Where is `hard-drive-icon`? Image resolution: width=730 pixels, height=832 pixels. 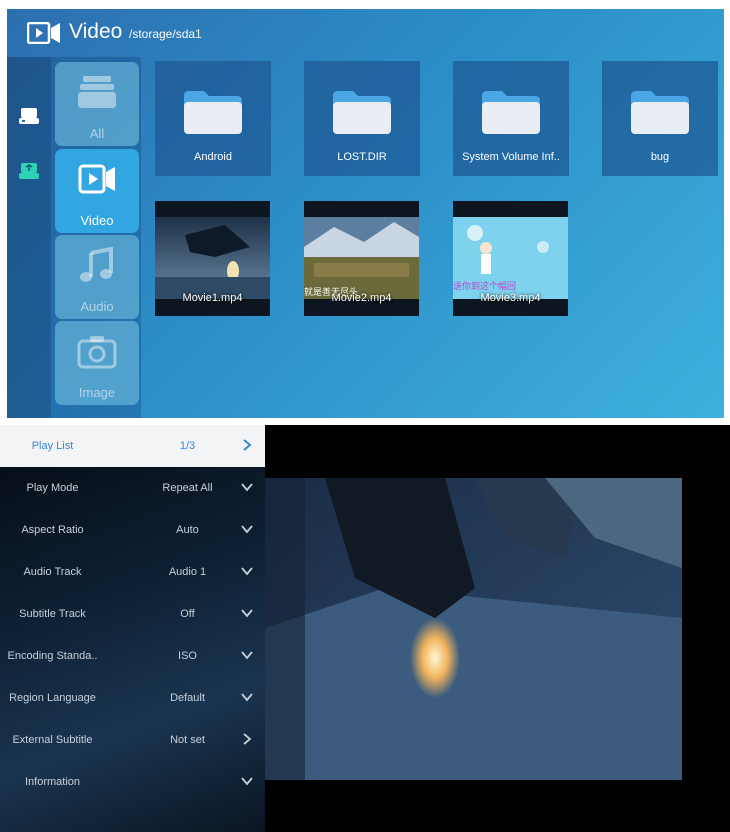 hard-drive-icon is located at coordinates (29, 116).